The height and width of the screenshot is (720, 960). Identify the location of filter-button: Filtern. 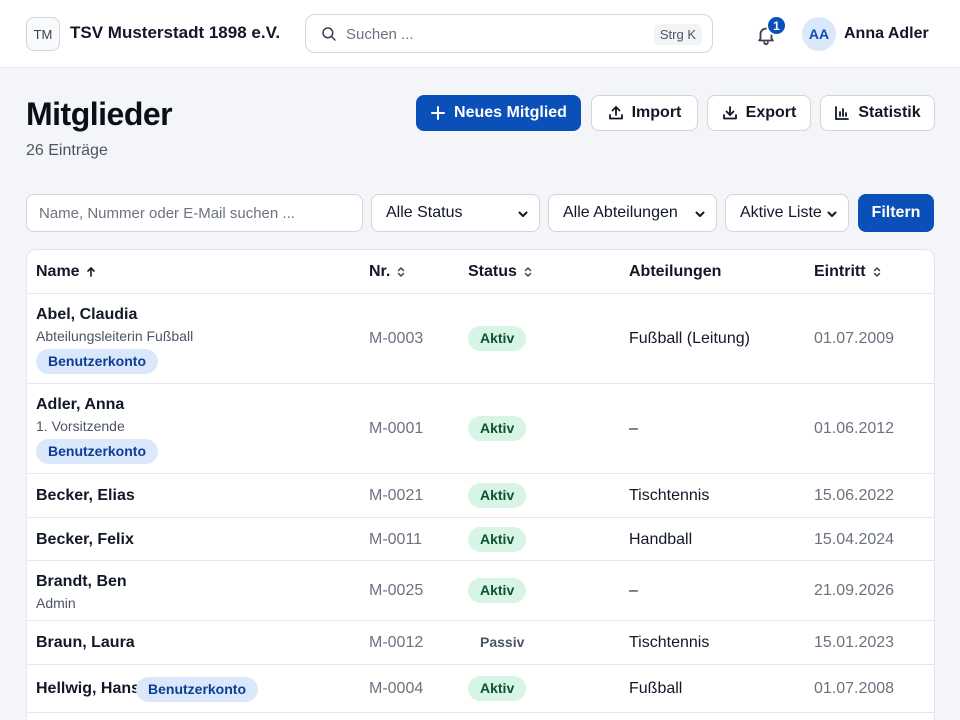
(896, 213).